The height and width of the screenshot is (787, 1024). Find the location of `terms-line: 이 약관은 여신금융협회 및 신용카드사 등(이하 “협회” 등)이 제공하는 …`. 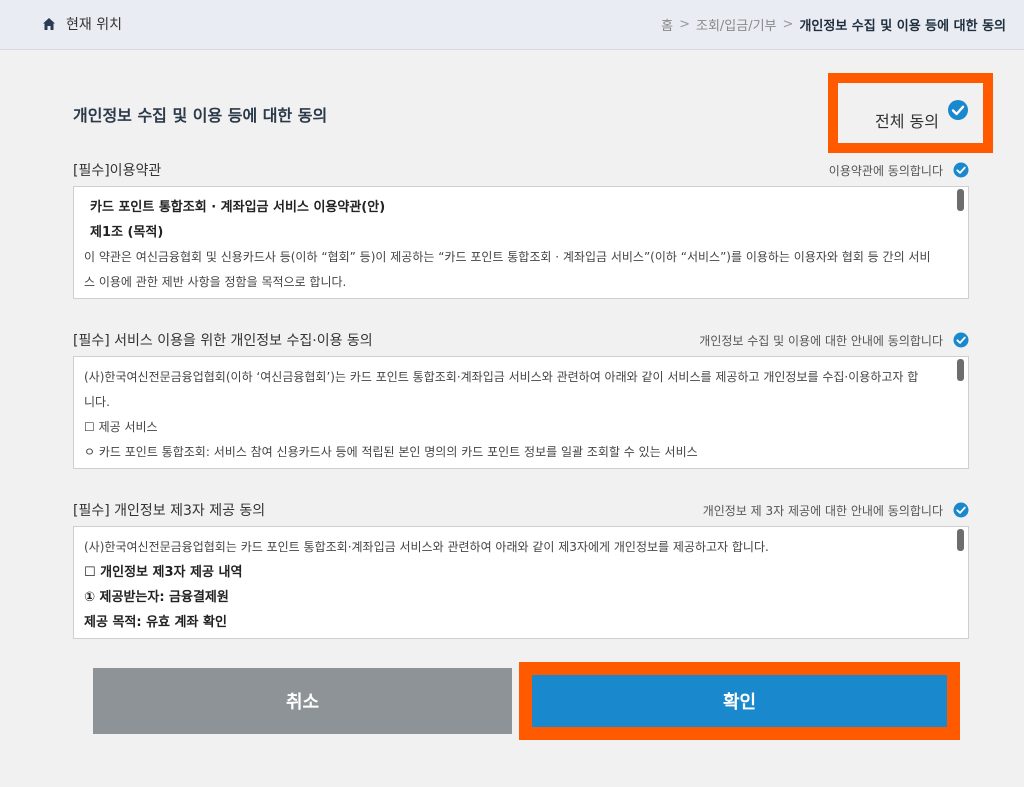

terms-line: 이 약관은 여신금융협회 및 신용카드사 등(이하 “협회” 등)이 제공하는 … is located at coordinates (507, 257).